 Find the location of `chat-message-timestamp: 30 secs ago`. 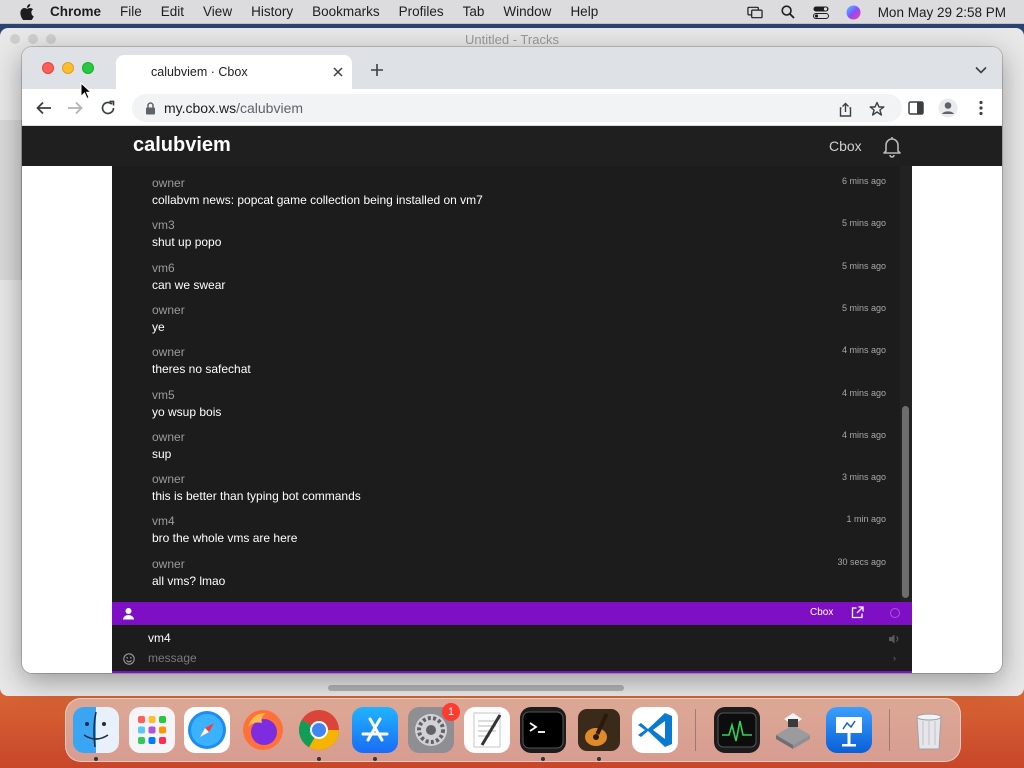

chat-message-timestamp: 30 secs ago is located at coordinates (861, 561).